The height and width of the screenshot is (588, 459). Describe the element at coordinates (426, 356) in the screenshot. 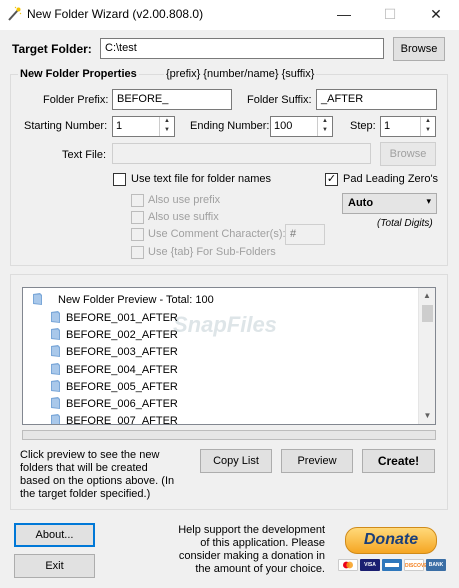

I see `preview-scrollbar: ▲ ▼` at that location.